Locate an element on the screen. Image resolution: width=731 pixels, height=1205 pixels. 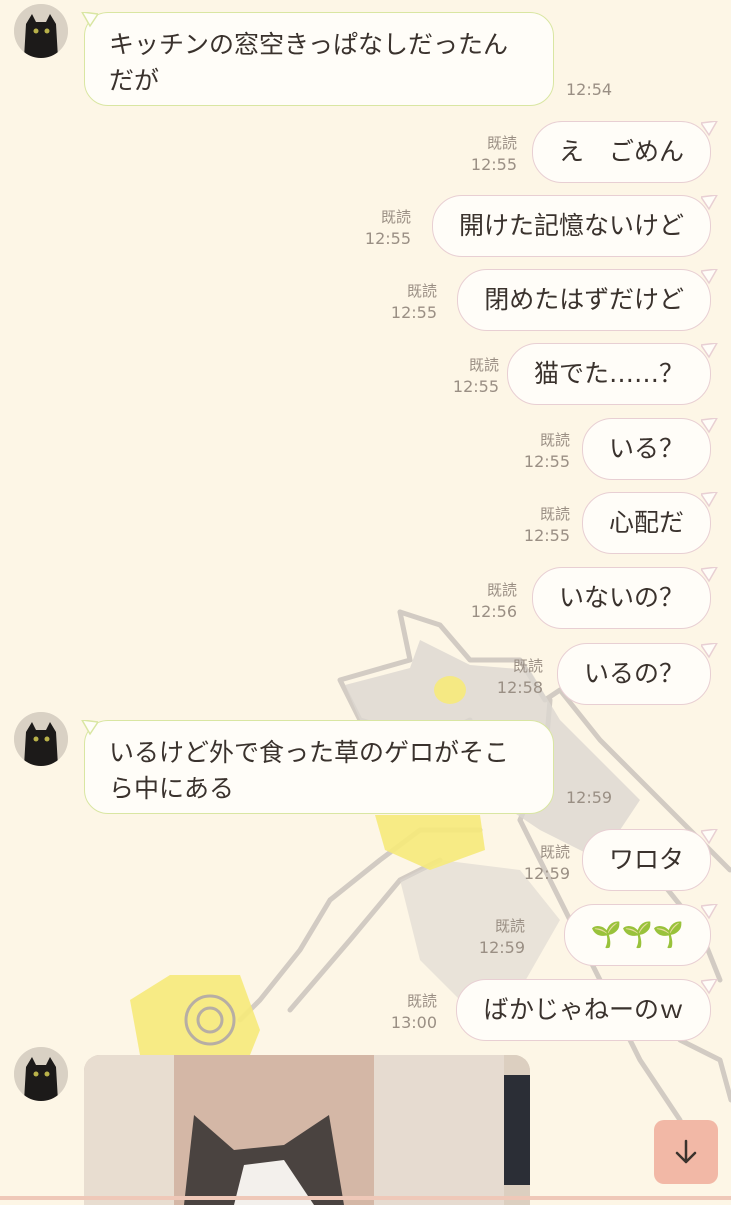
message-bubble-outgoing: え ごめん is located at coordinates (621, 152).